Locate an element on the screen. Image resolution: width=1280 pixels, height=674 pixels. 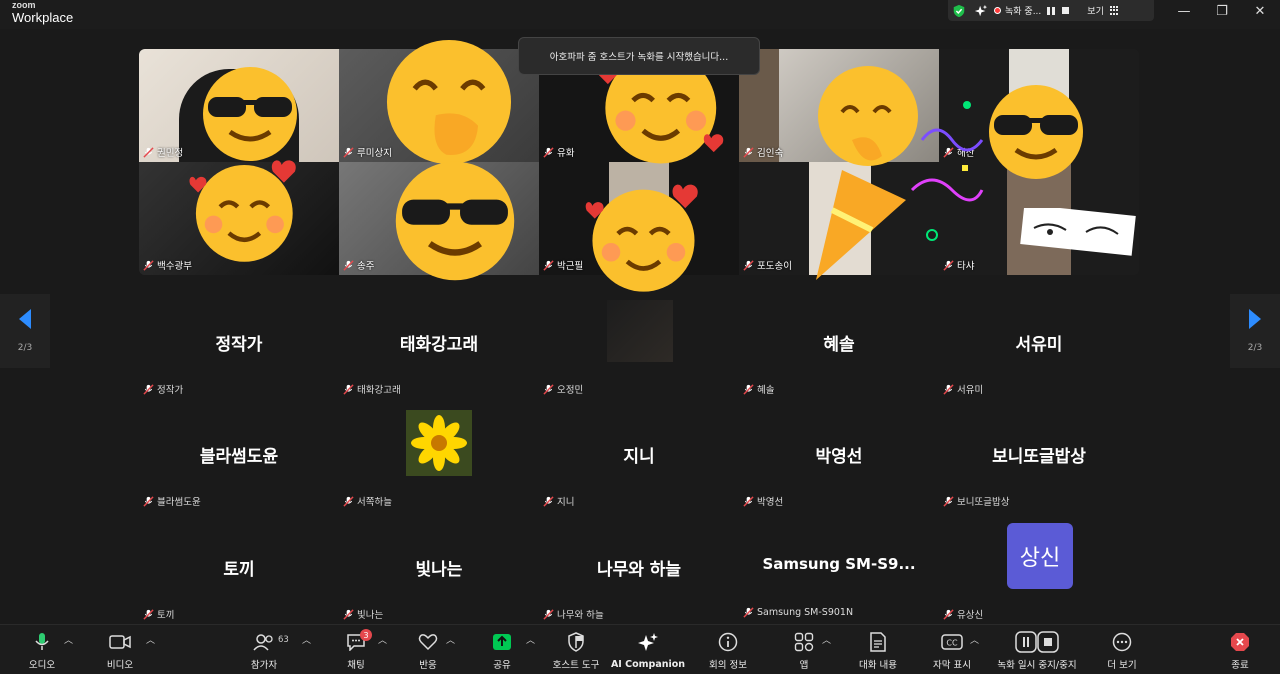
page-indicator: 2/3 is located at coordinates (1255, 348).